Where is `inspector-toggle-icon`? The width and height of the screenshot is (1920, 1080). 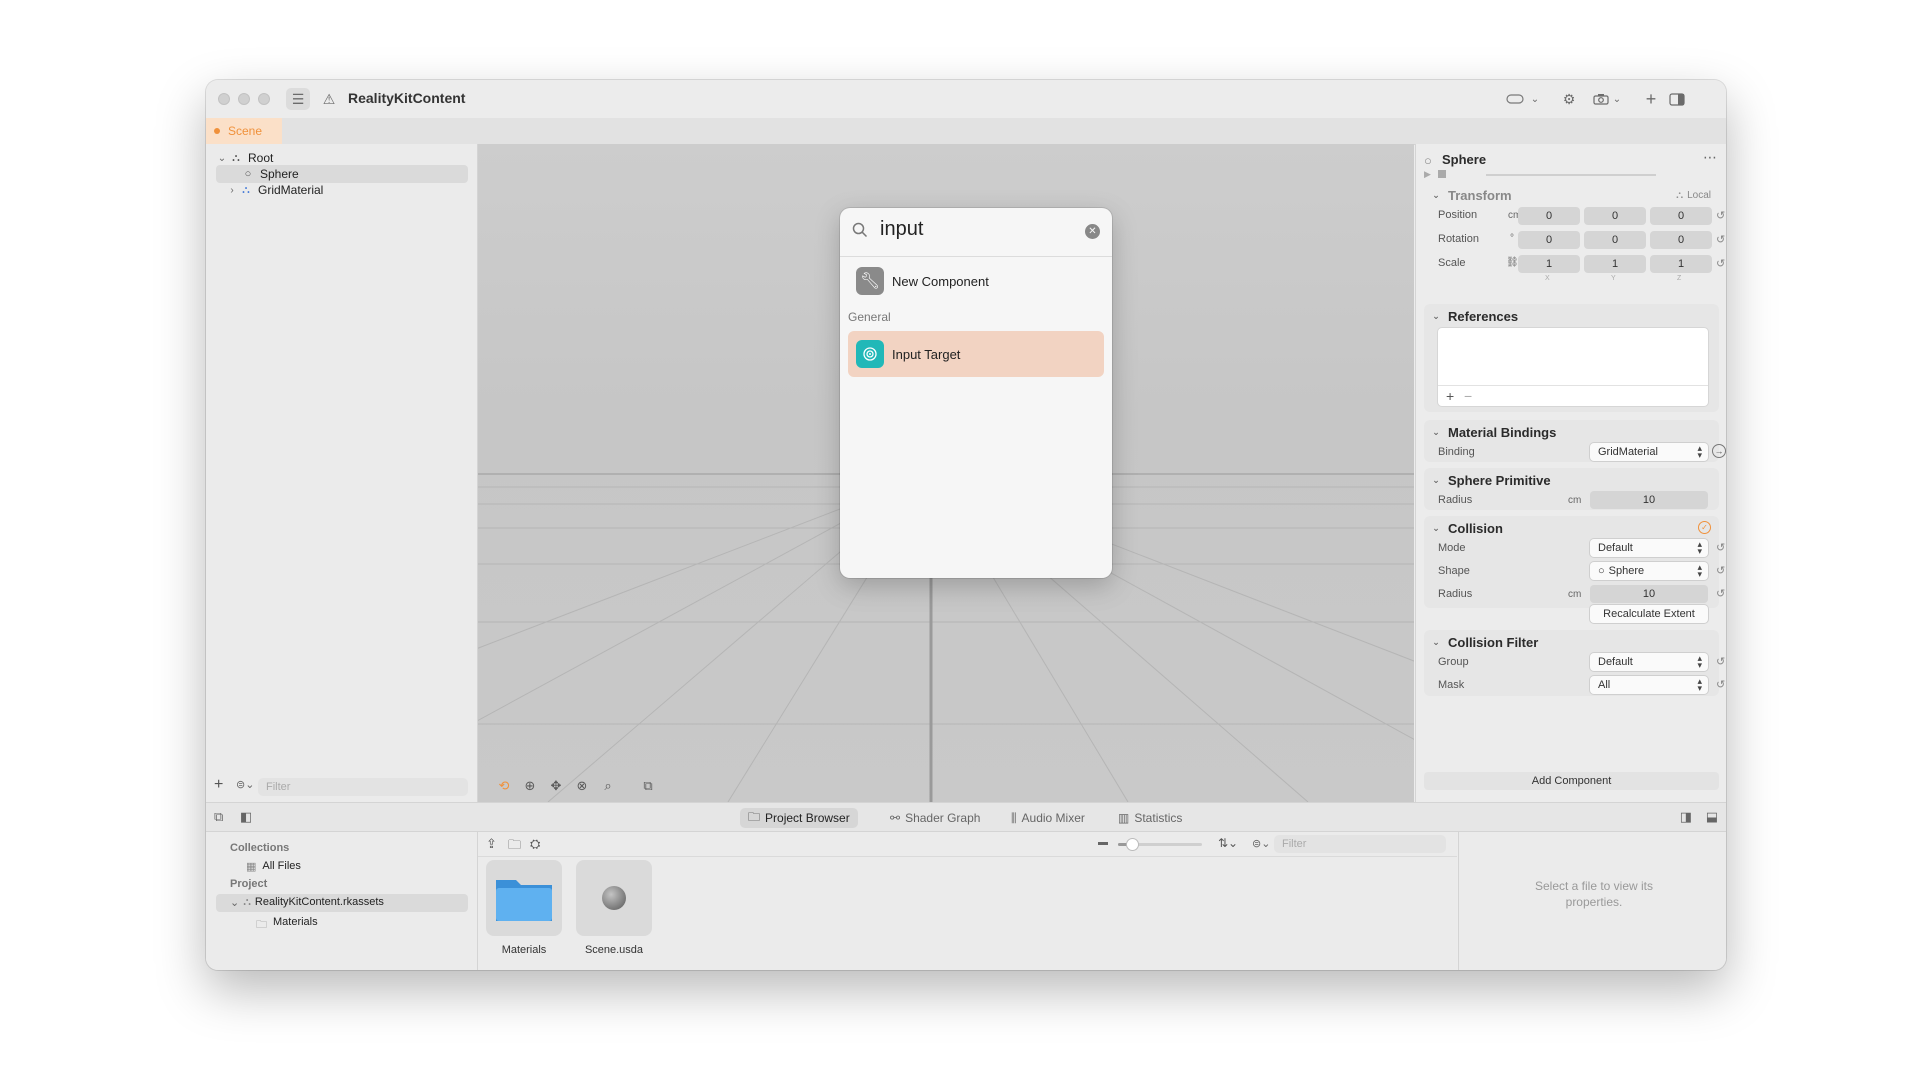
inspector-toggle-icon is located at coordinates (1677, 99).